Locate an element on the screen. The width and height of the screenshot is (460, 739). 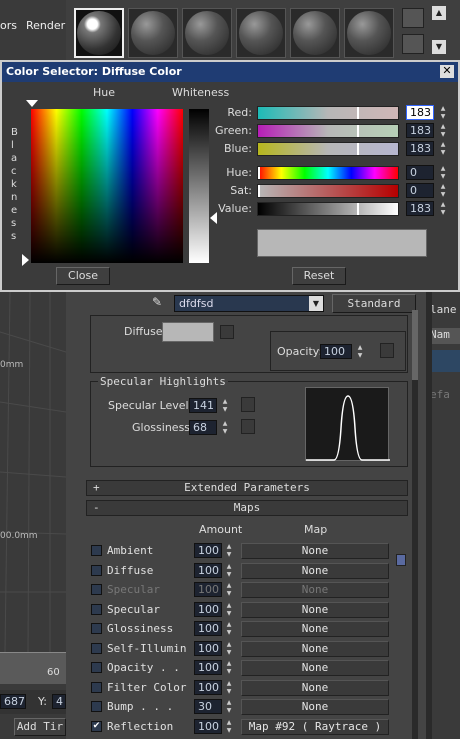
channel-value: 0 is located at coordinates (420, 172).